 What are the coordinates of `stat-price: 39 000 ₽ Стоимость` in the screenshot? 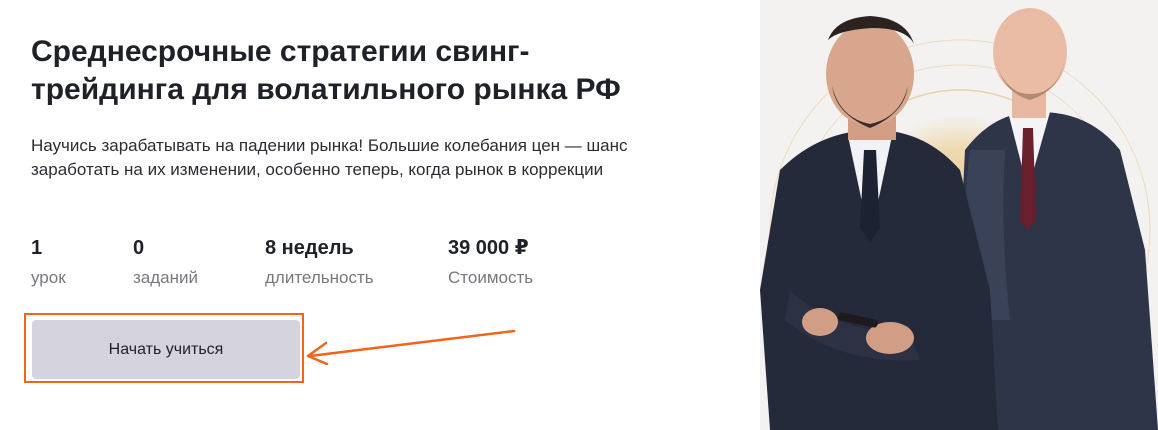 It's located at (490, 263).